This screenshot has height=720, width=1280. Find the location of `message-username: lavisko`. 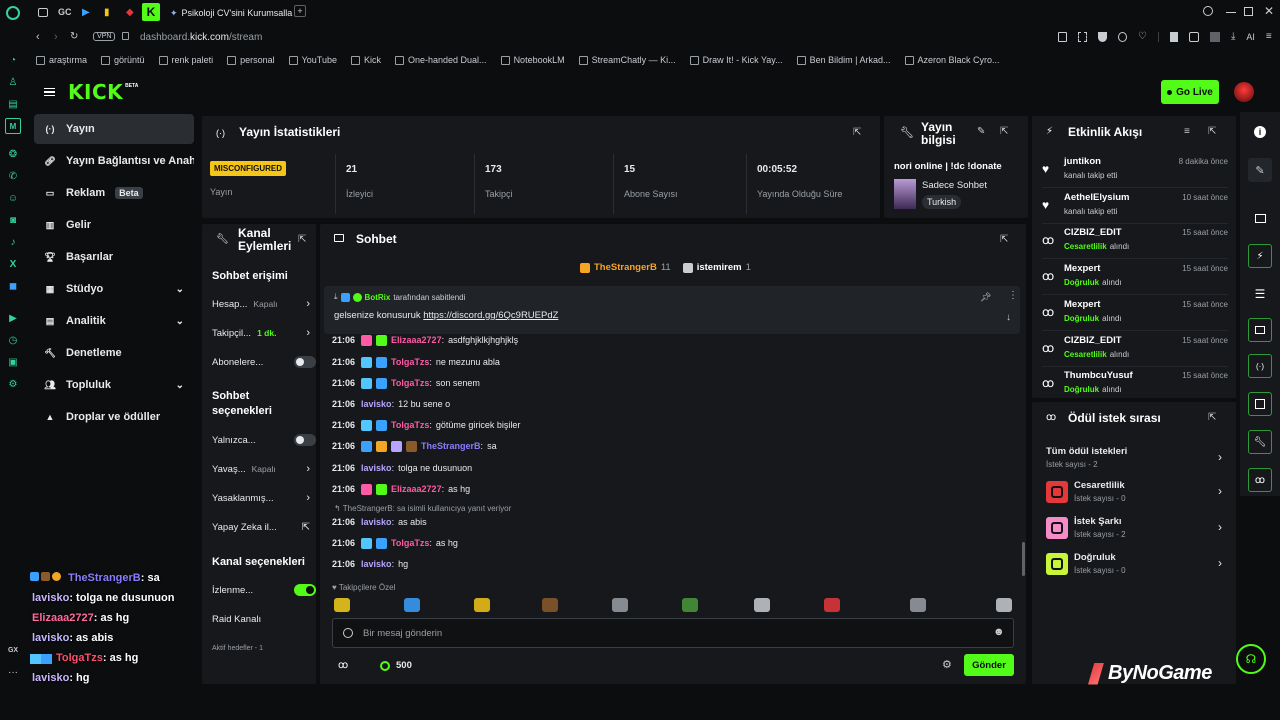

message-username: lavisko is located at coordinates (376, 468).